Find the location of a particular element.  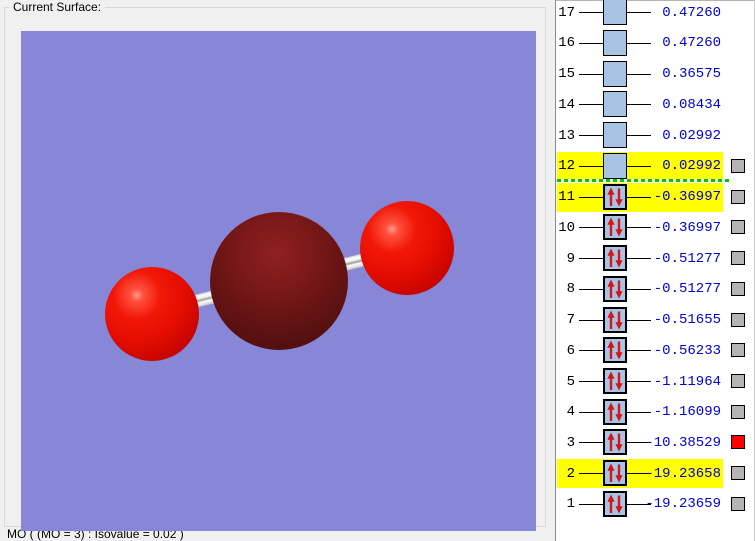

mo-number: 10 is located at coordinates (566, 227).